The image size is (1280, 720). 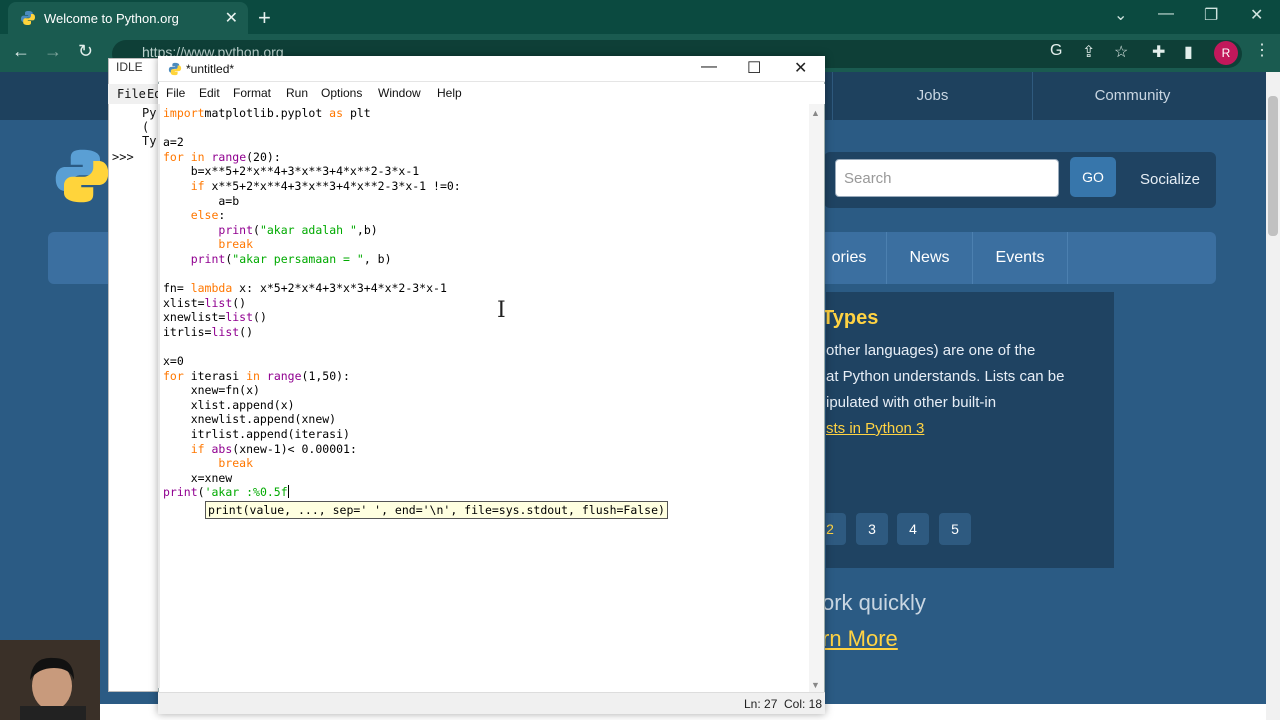 What do you see at coordinates (312, 478) in the screenshot?
I see `code-line: x=xnew` at bounding box center [312, 478].